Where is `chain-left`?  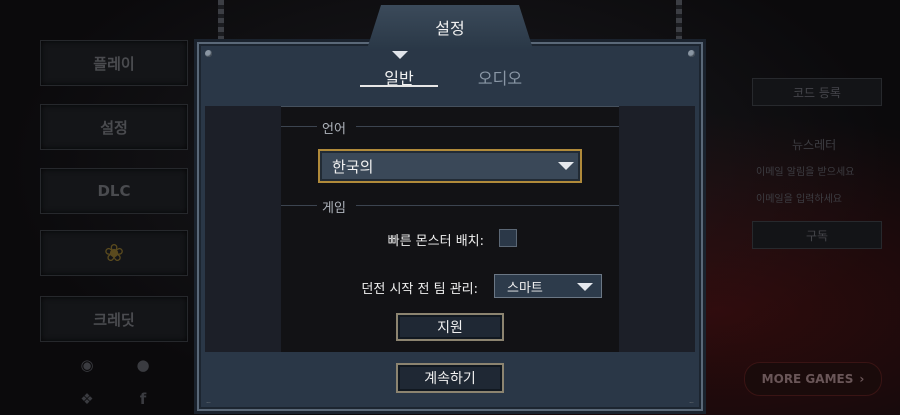 chain-left is located at coordinates (221, 20).